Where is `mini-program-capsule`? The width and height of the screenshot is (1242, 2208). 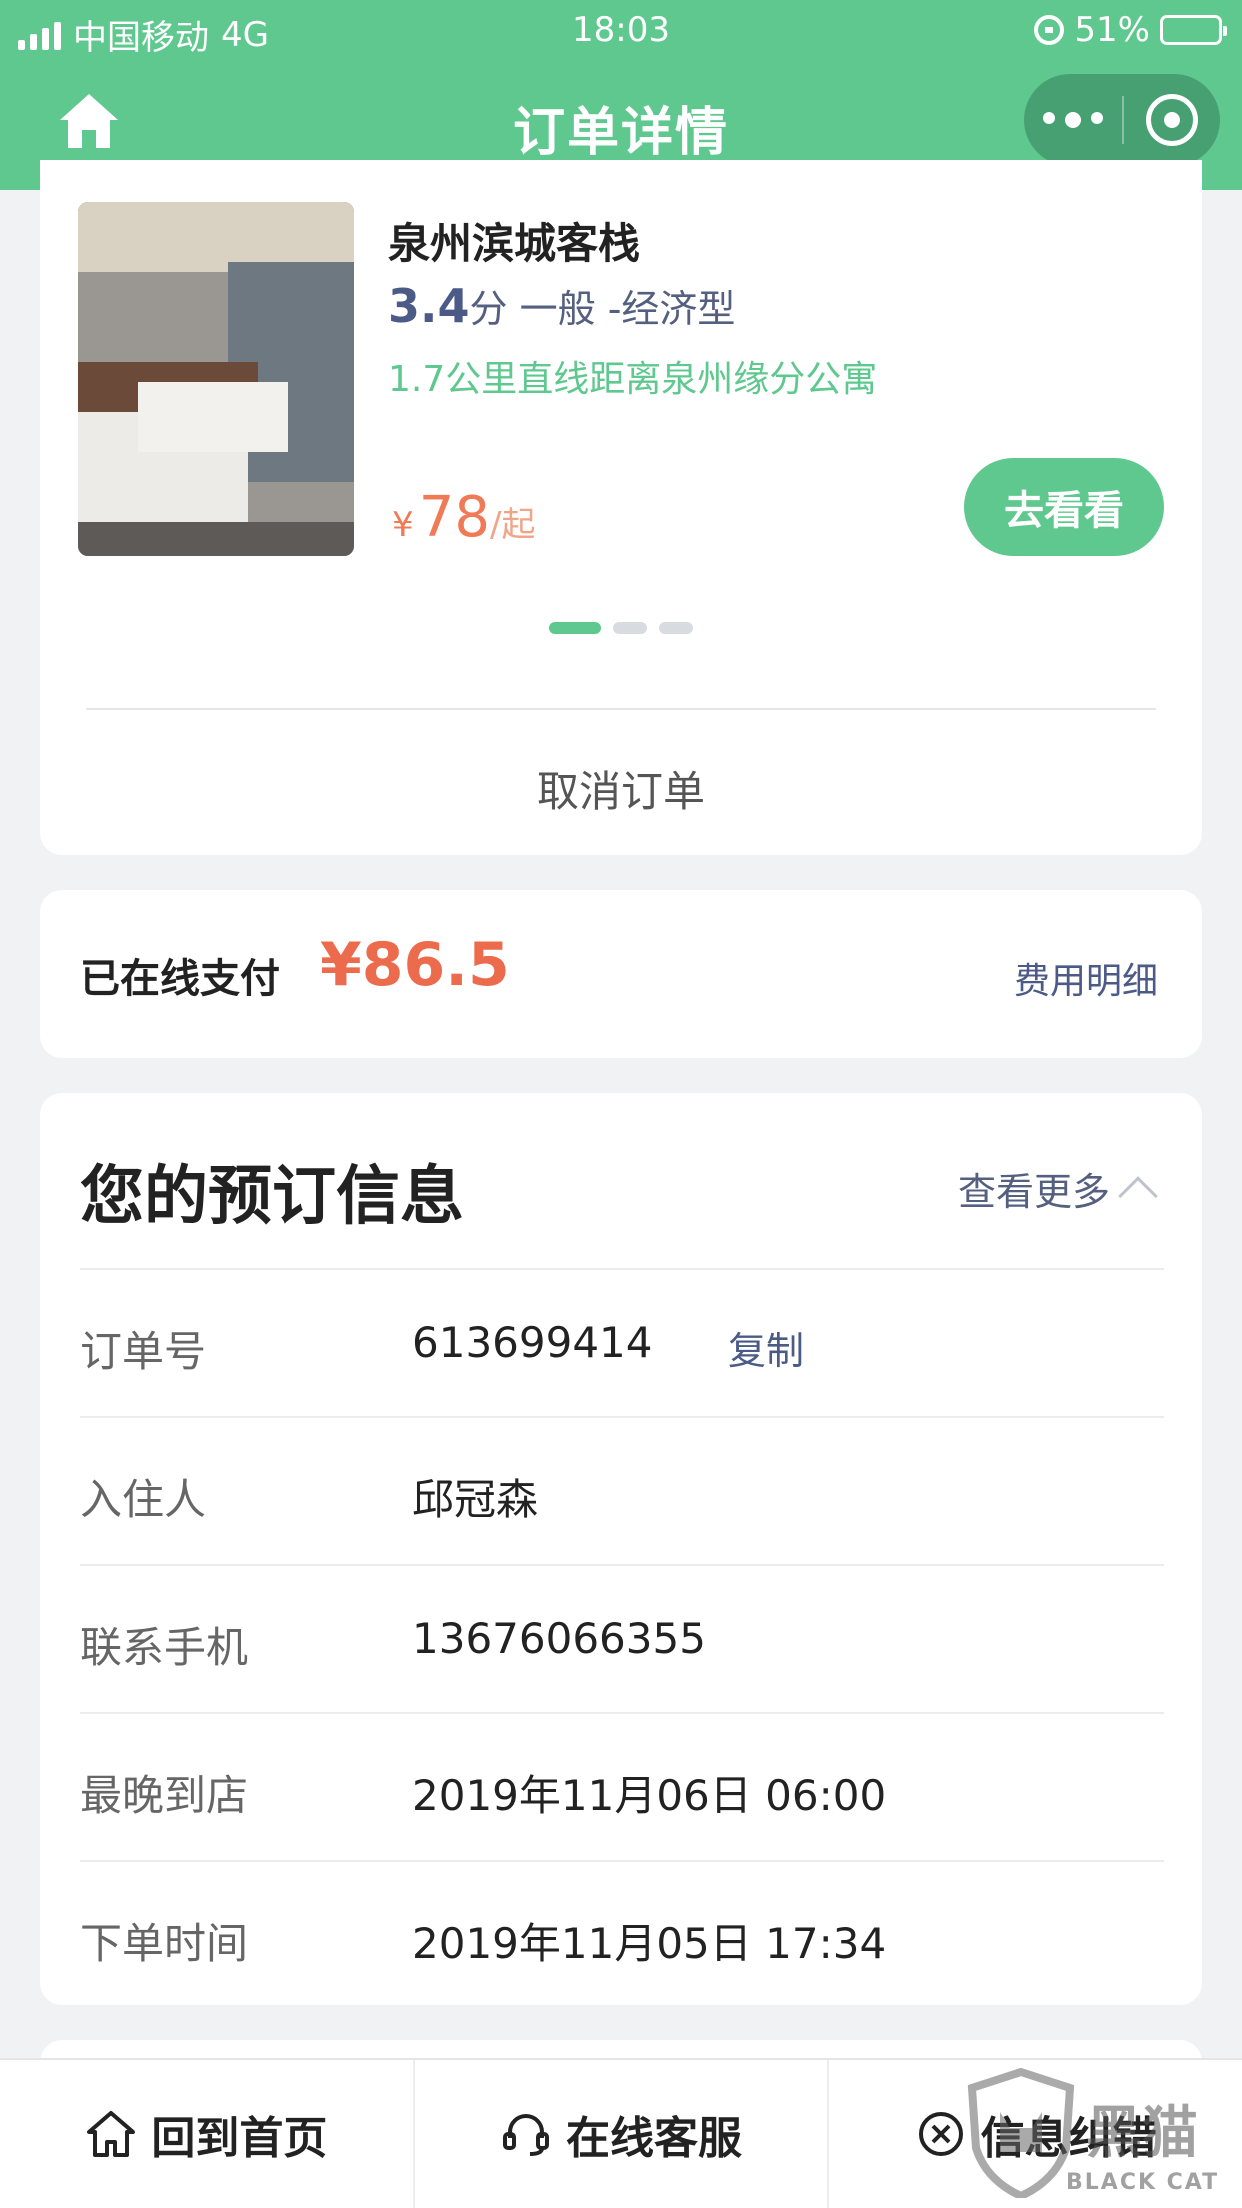 mini-program-capsule is located at coordinates (1122, 120).